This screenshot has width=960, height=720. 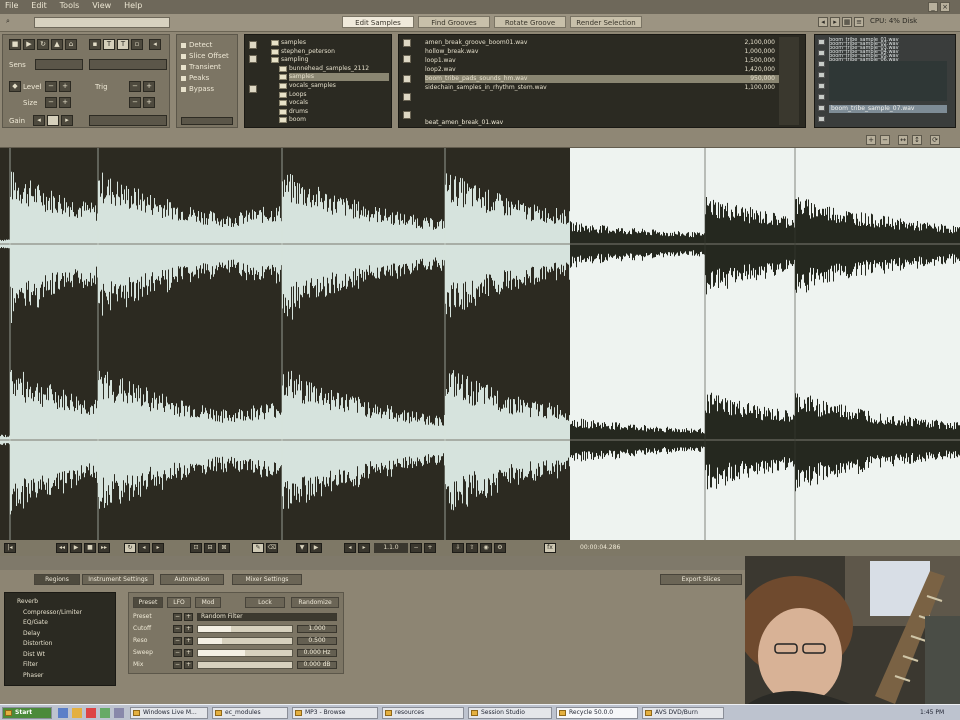 What do you see at coordinates (423, 713) in the screenshot?
I see `taskbar-item: resources` at bounding box center [423, 713].